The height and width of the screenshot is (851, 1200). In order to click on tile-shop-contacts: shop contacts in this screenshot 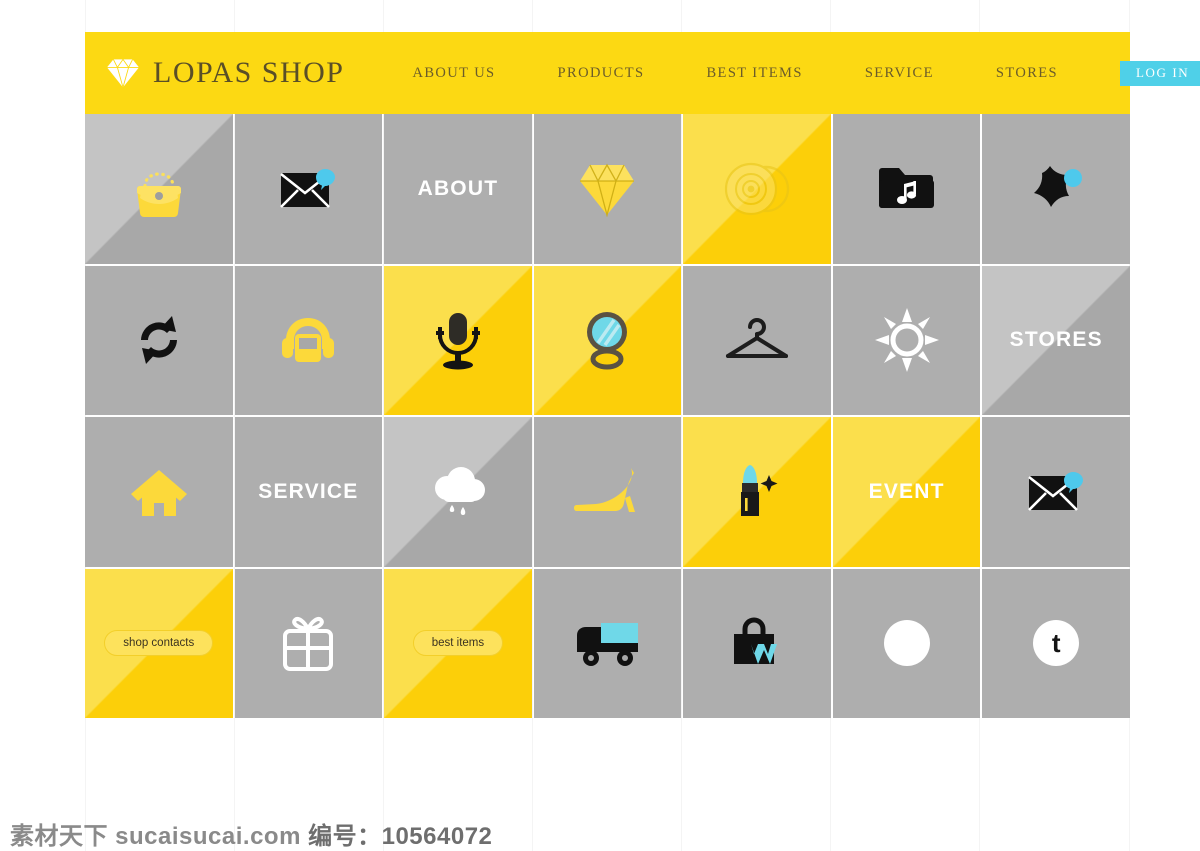, I will do `click(159, 643)`.